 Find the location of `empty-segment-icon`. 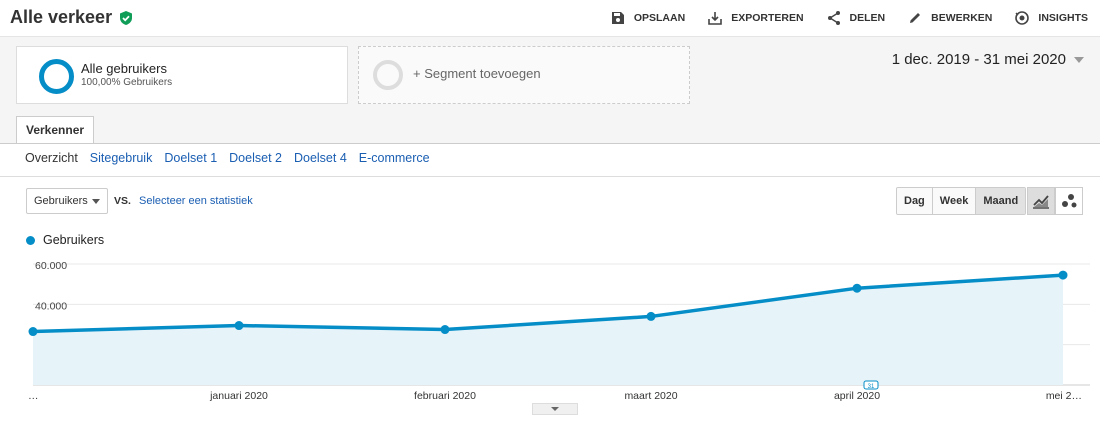

empty-segment-icon is located at coordinates (388, 75).